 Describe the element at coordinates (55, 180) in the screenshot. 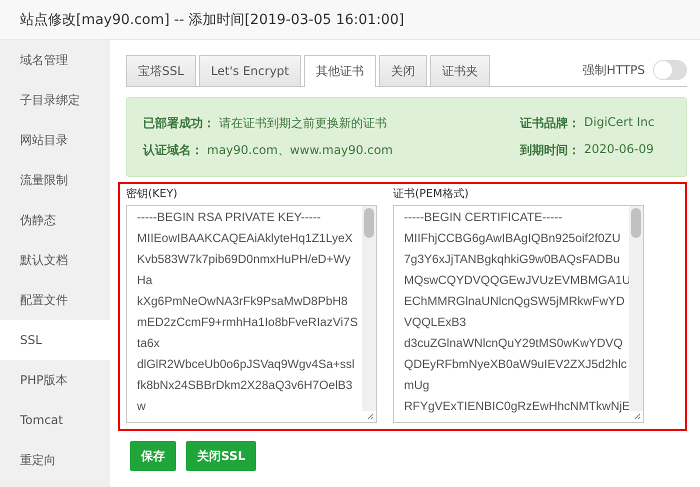

I see `sidebar-item: 流量限制` at that location.